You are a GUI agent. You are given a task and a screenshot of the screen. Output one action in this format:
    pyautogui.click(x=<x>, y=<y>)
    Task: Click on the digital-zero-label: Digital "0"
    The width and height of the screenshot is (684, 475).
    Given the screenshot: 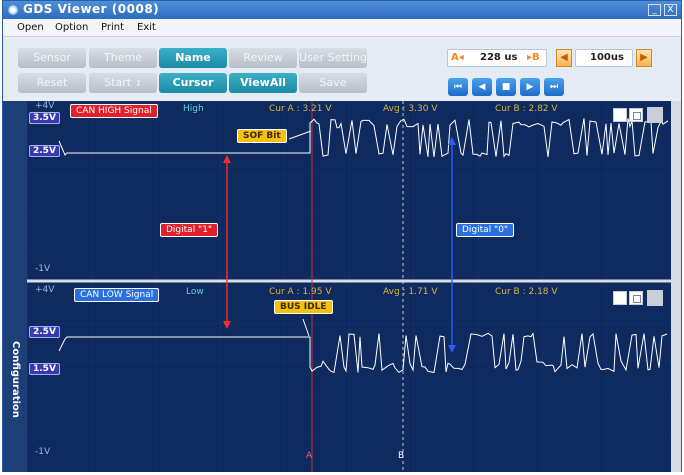 What is the action you would take?
    pyautogui.click(x=485, y=230)
    